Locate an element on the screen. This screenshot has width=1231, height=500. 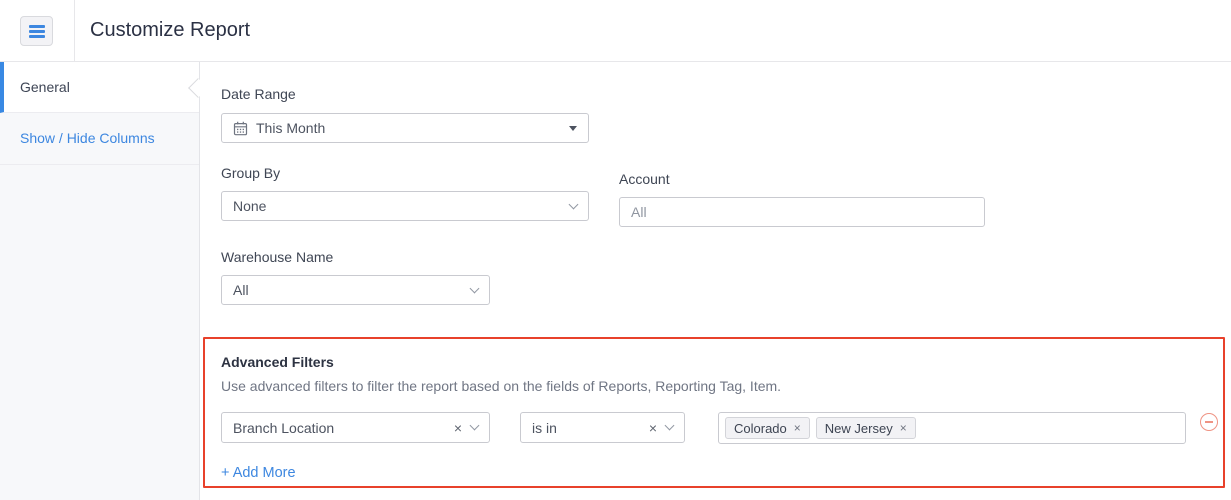
sidebar-item-label: General is located at coordinates (45, 87).